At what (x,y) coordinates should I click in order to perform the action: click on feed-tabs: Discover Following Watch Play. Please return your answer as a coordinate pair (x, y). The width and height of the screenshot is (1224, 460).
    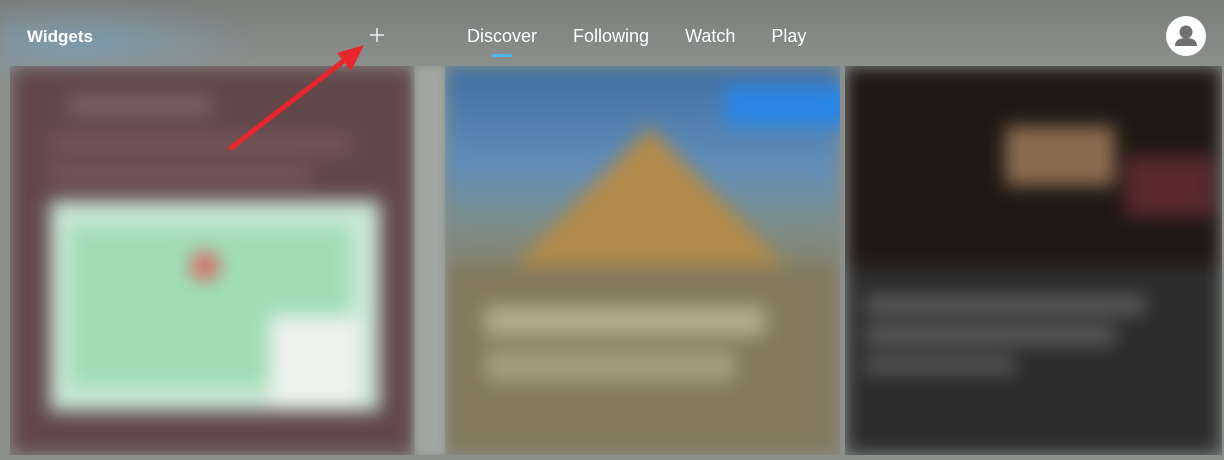
    Looking at the image, I should click on (636, 41).